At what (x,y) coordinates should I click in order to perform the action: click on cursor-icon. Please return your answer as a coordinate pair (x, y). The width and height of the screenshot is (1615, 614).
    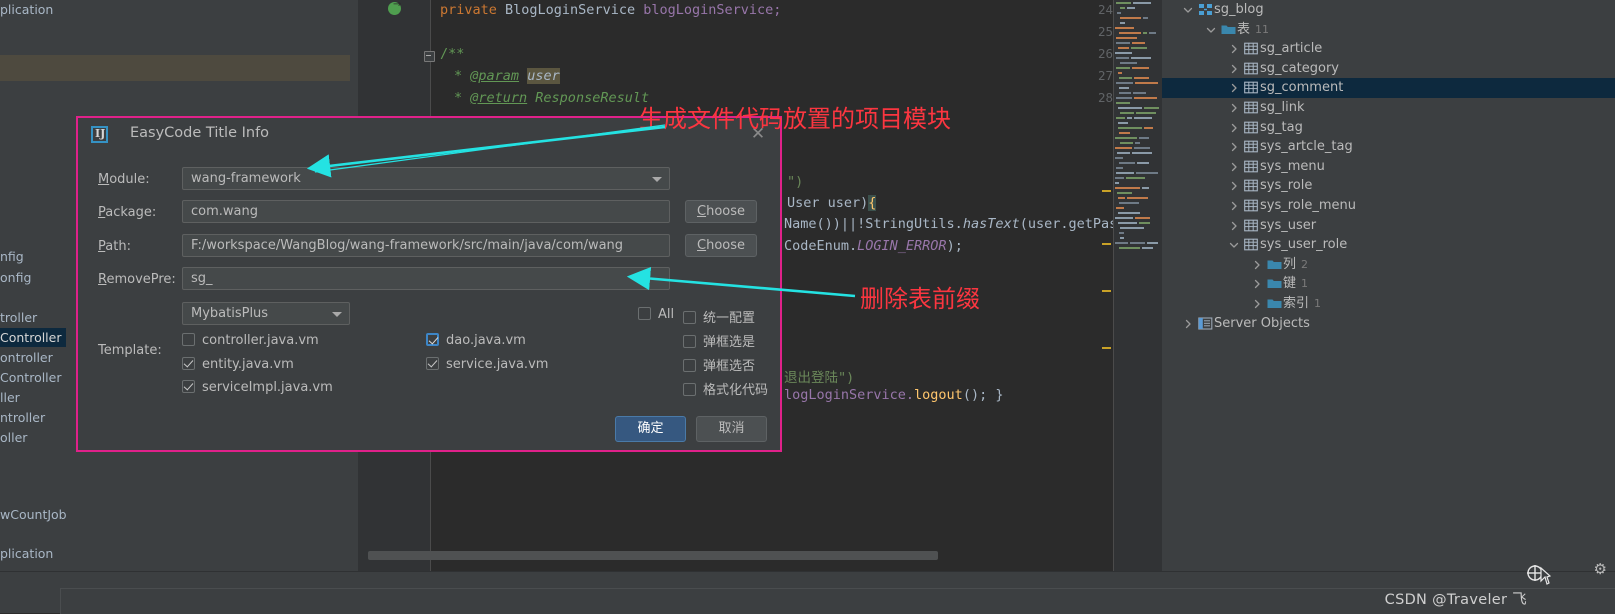
    Looking at the image, I should click on (1539, 575).